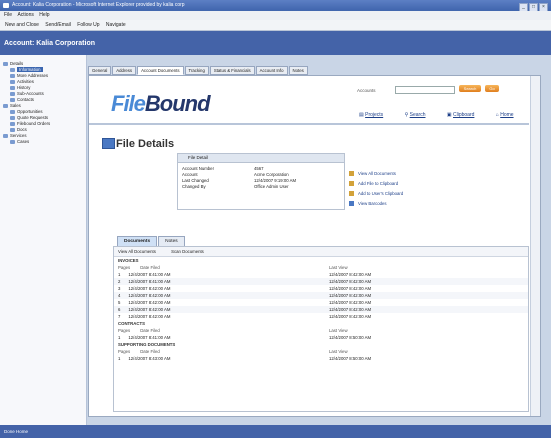 The height and width of the screenshot is (438, 551). I want to click on doc-number: 4, so click(119, 295).